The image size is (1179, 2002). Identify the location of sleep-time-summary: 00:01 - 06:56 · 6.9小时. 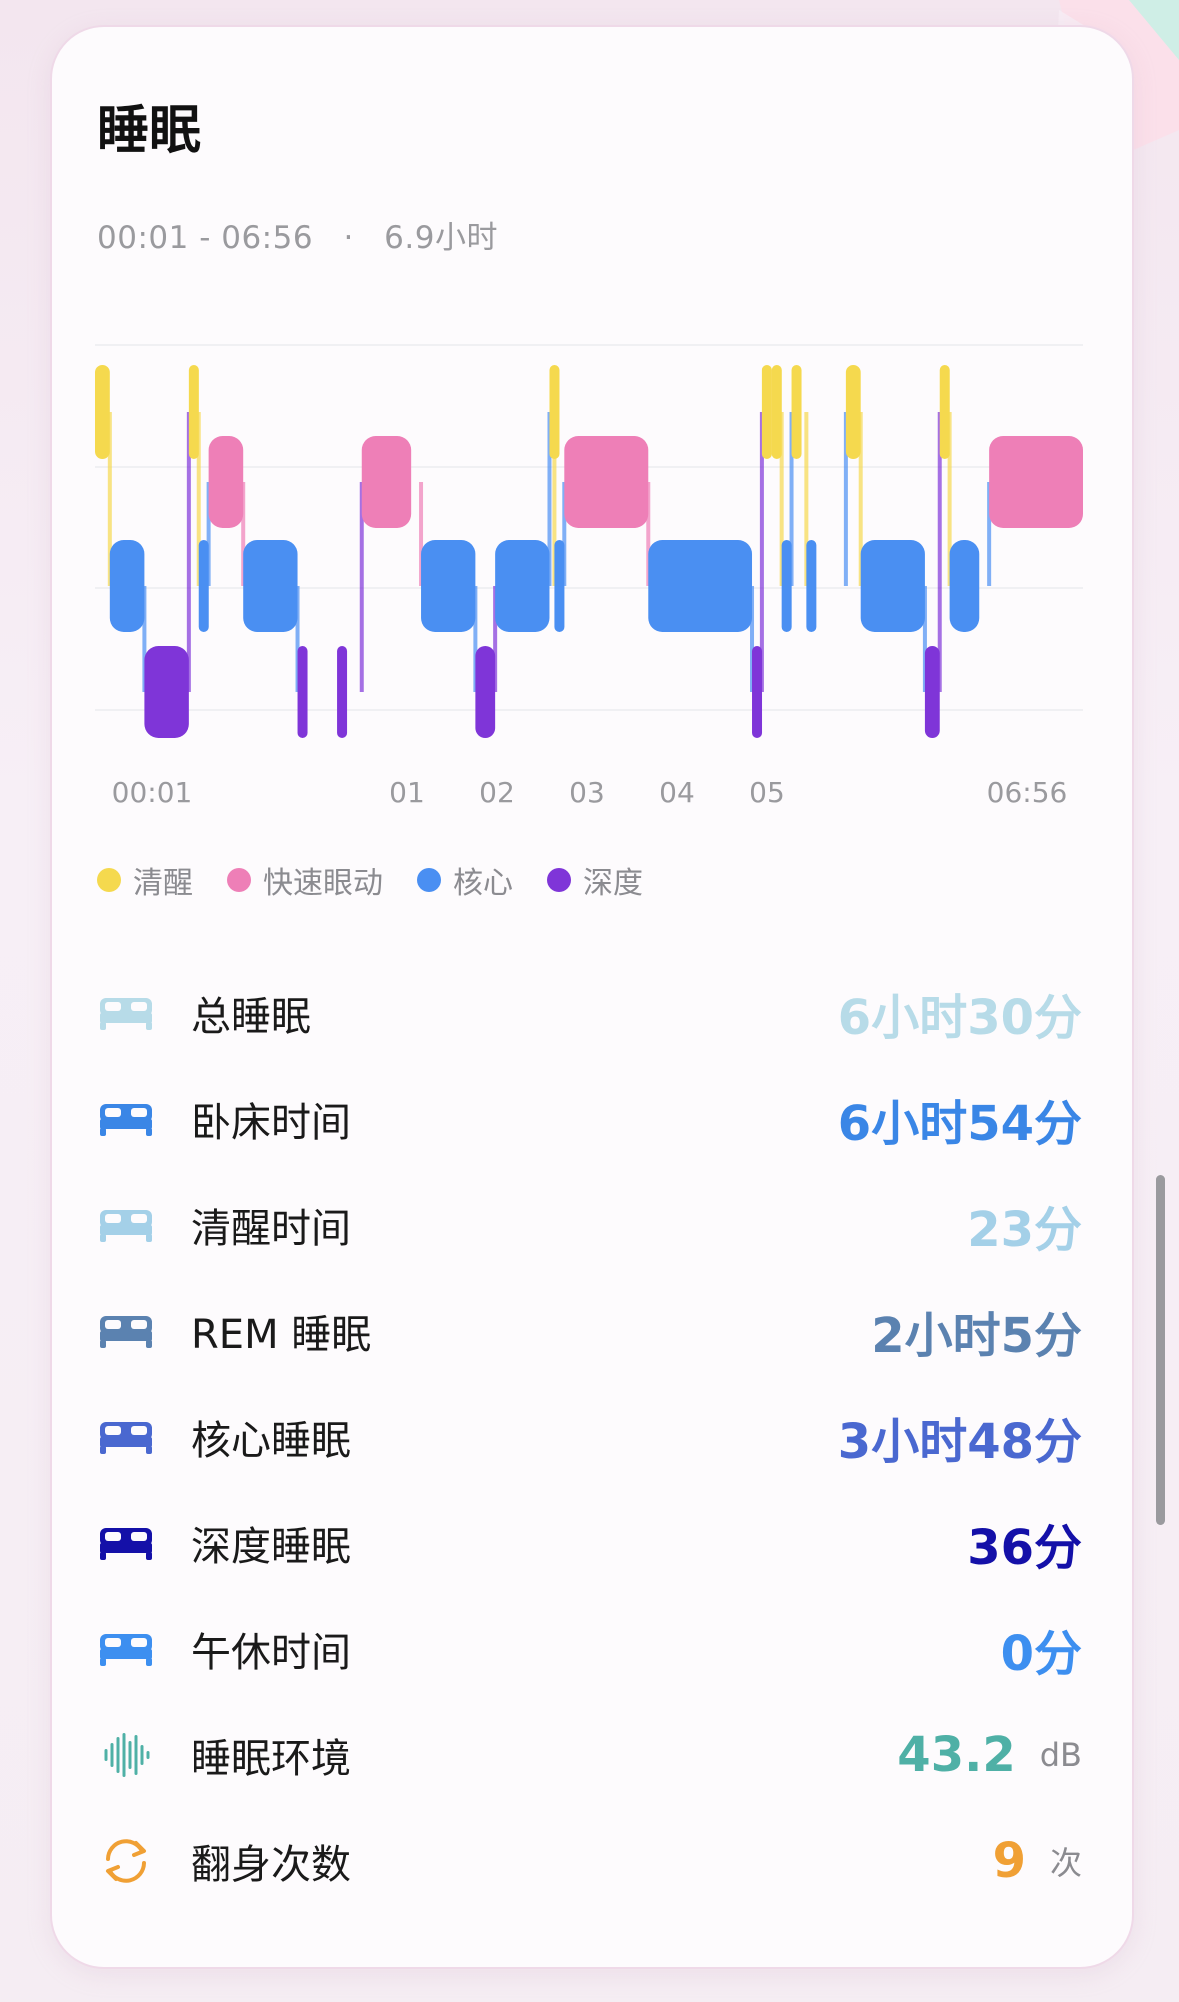
(297, 234).